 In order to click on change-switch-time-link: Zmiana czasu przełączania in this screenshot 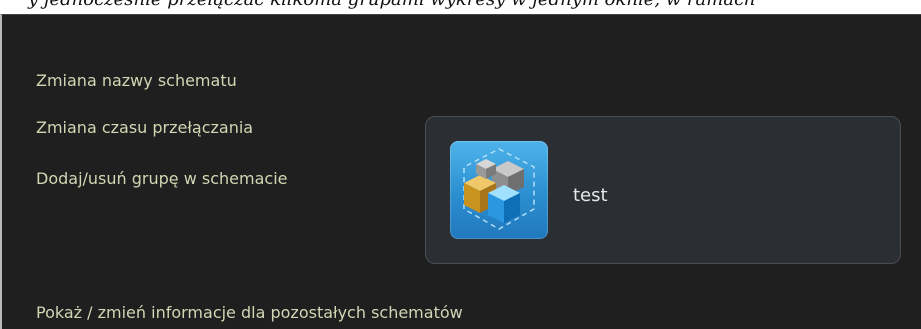, I will do `click(144, 127)`.